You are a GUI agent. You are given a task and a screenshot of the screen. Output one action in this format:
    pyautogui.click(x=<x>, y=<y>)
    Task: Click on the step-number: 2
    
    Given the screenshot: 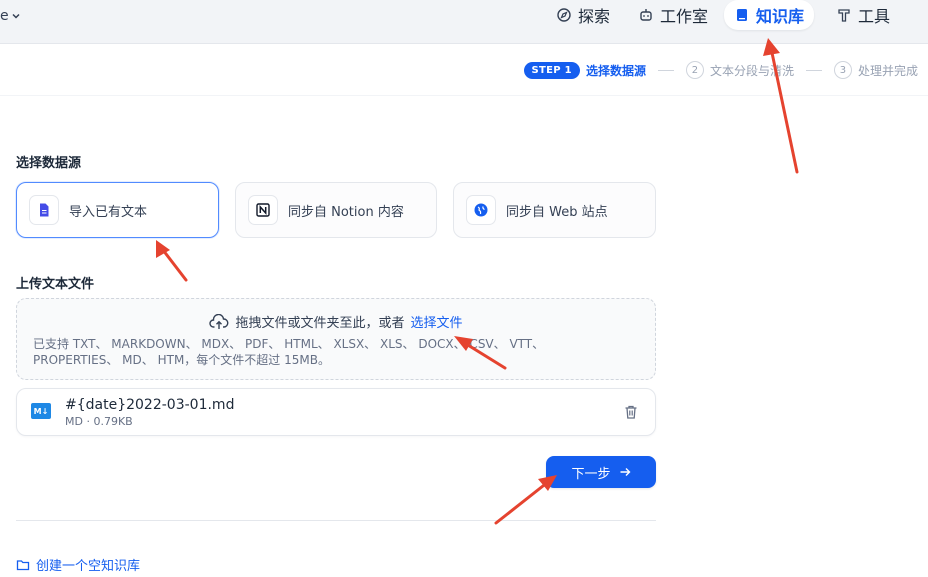 What is the action you would take?
    pyautogui.click(x=694, y=70)
    